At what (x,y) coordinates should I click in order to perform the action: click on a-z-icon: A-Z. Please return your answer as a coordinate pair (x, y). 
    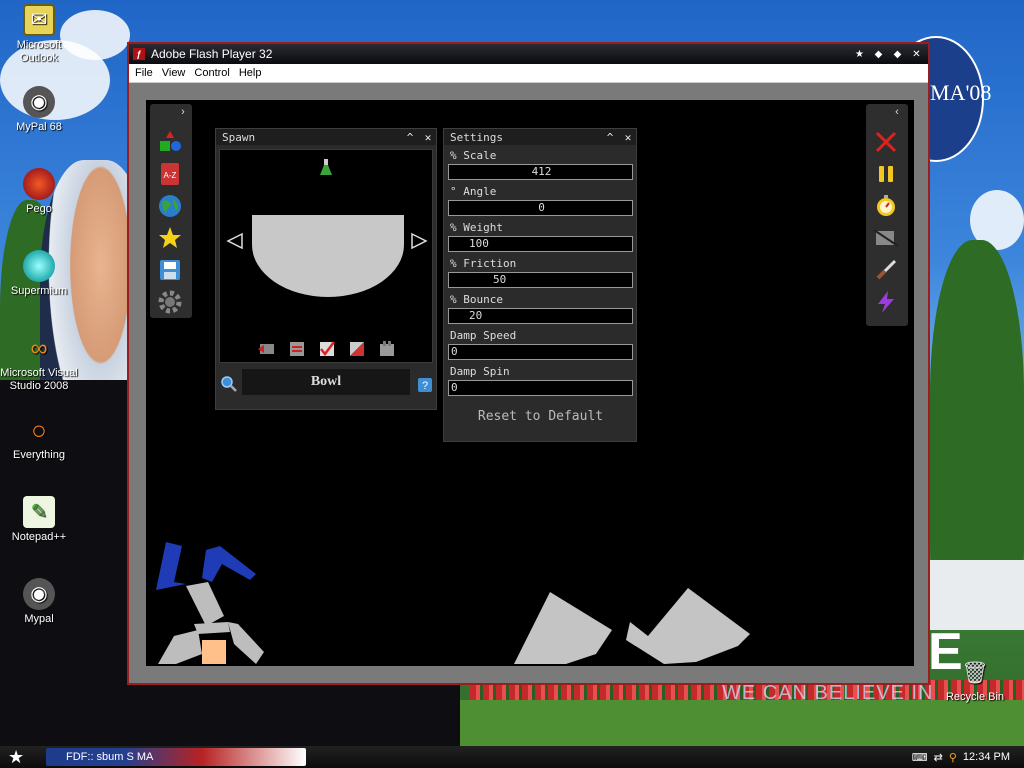
    Looking at the image, I should click on (170, 174).